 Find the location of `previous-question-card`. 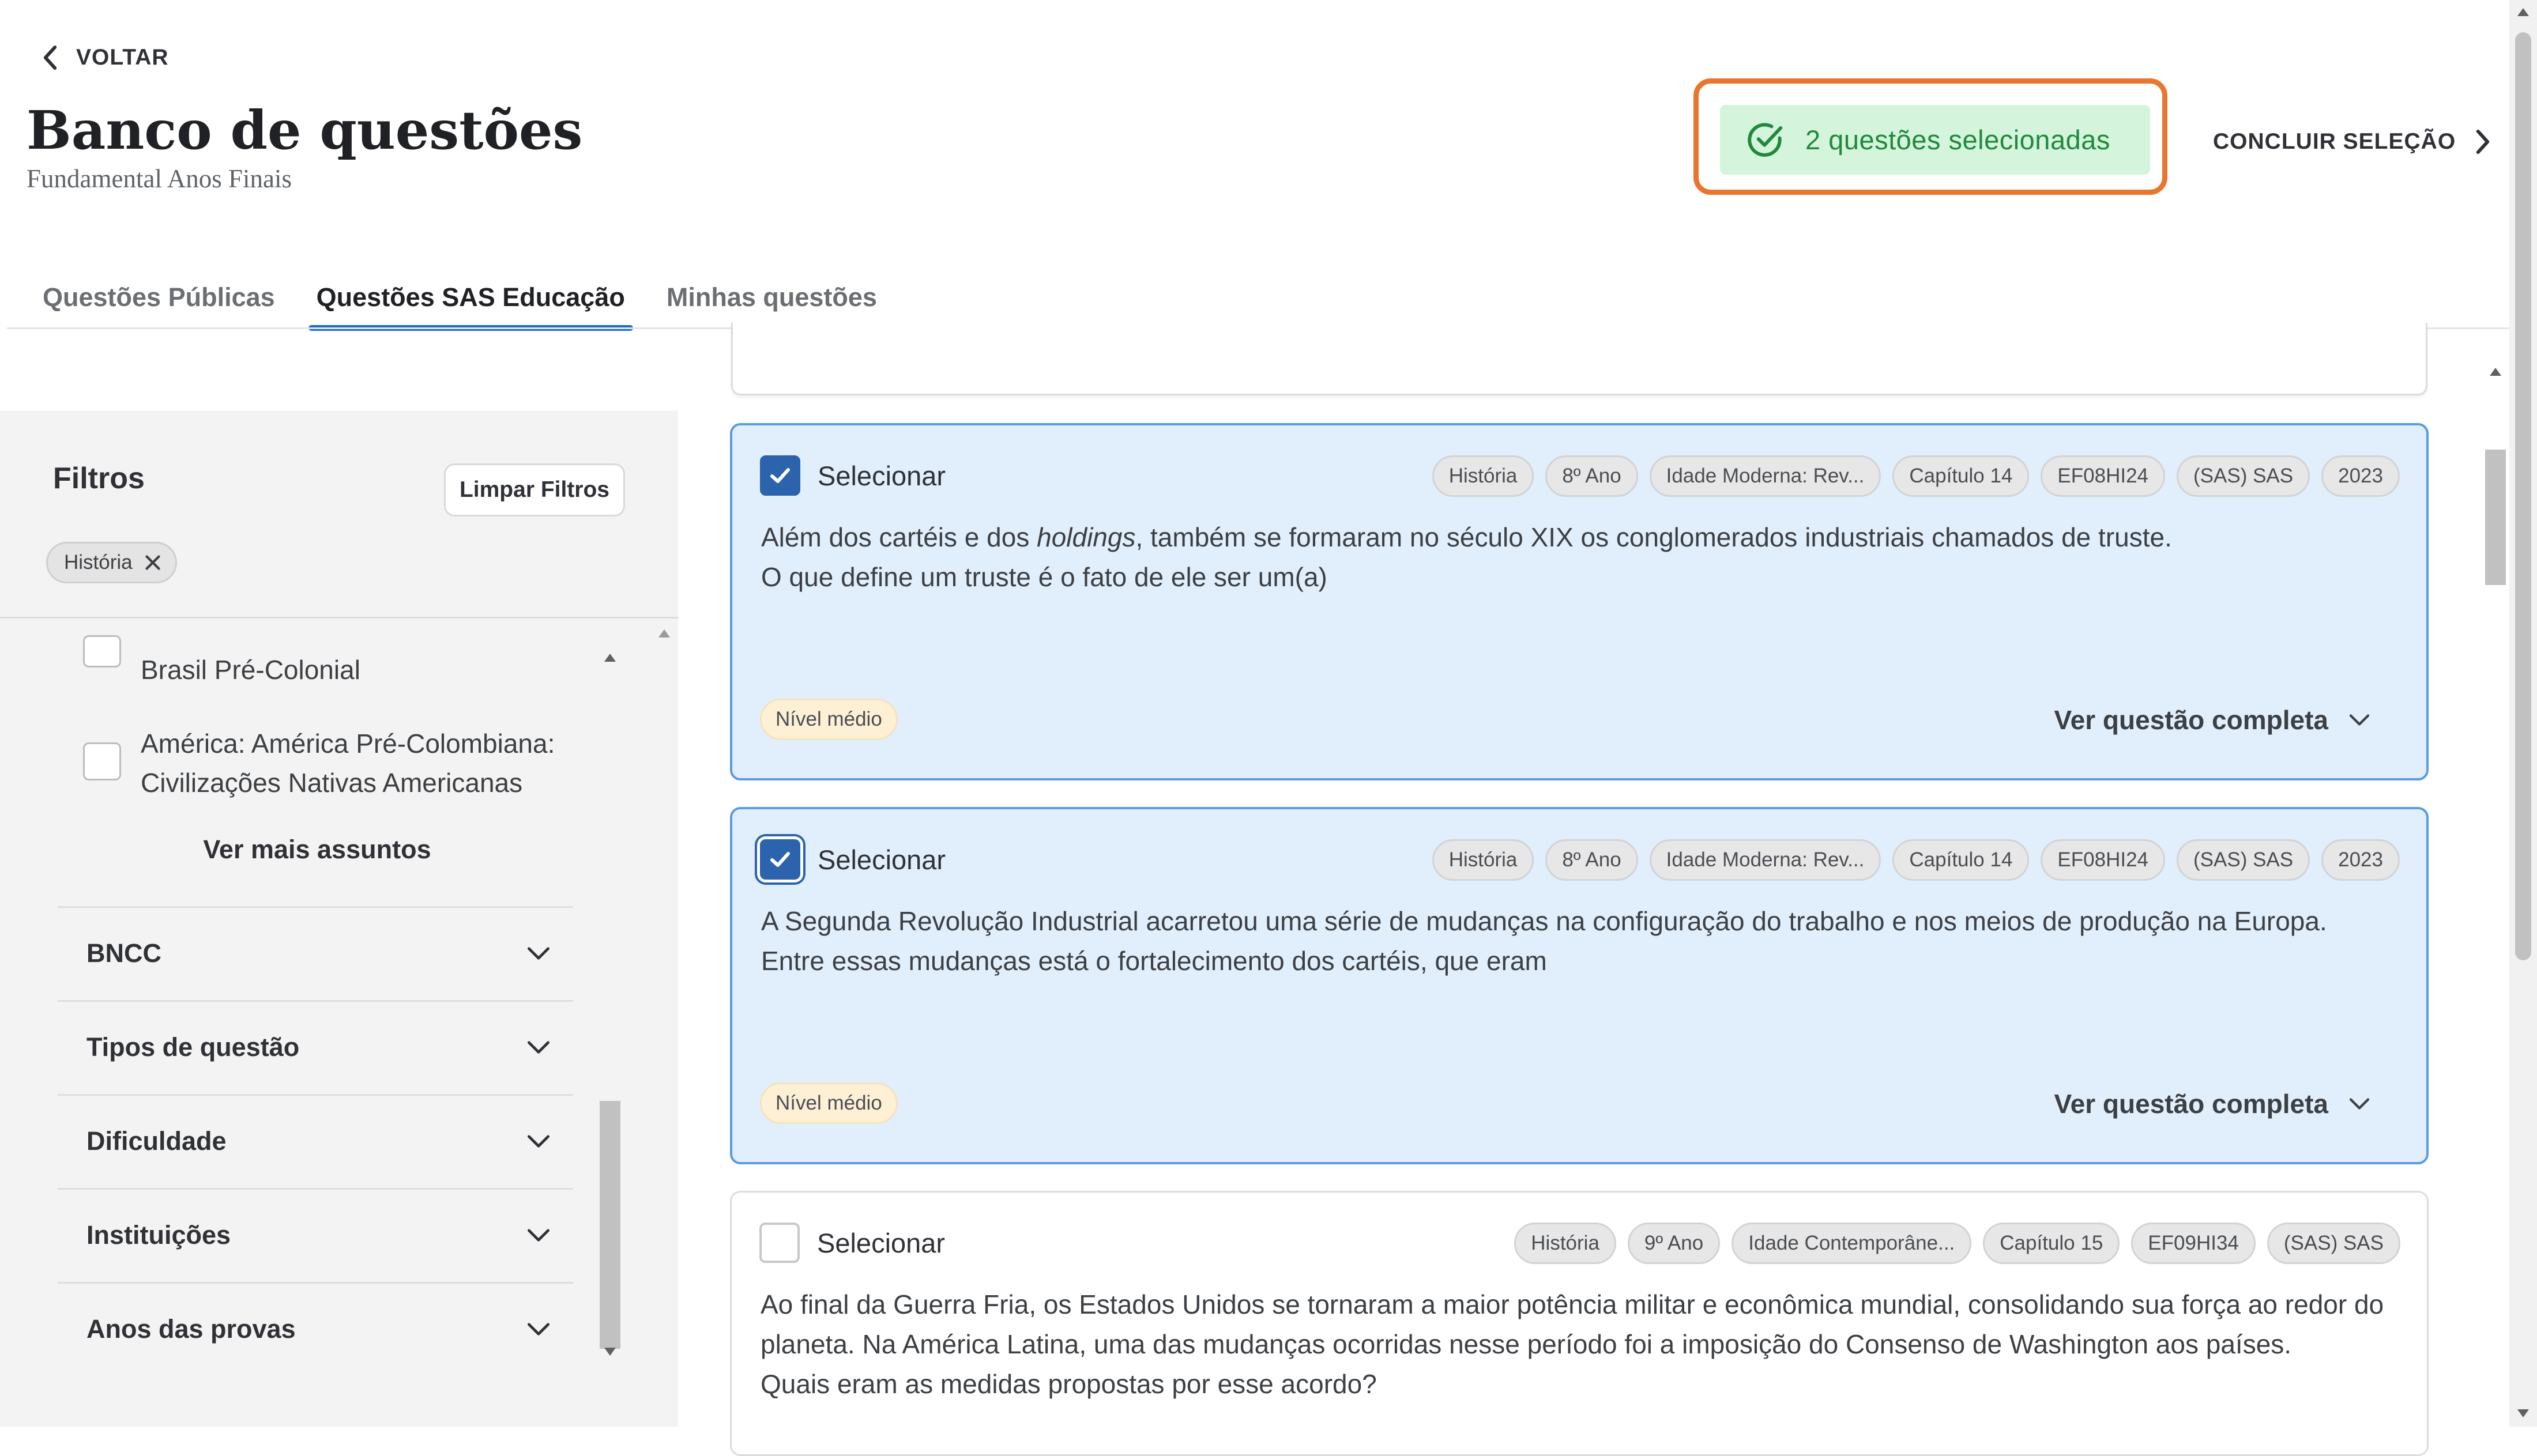

previous-question-card is located at coordinates (1579, 359).